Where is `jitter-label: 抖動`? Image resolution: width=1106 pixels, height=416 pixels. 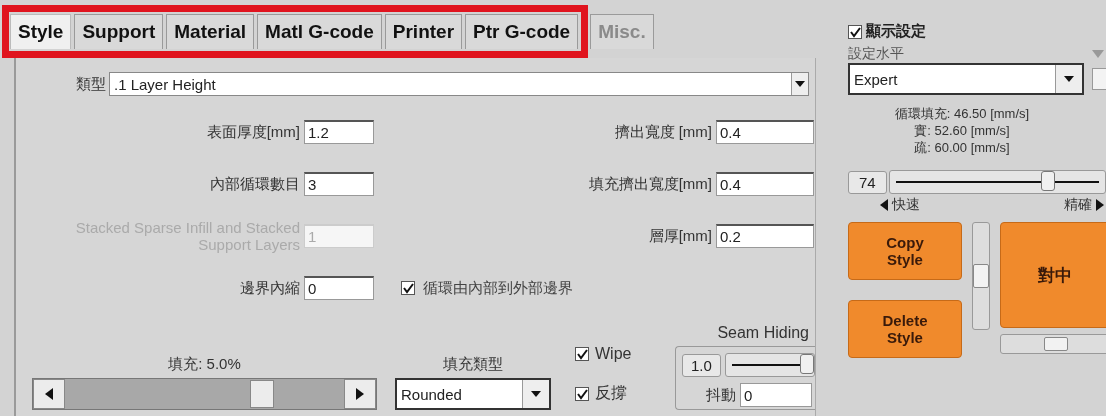 jitter-label: 抖動 is located at coordinates (721, 395).